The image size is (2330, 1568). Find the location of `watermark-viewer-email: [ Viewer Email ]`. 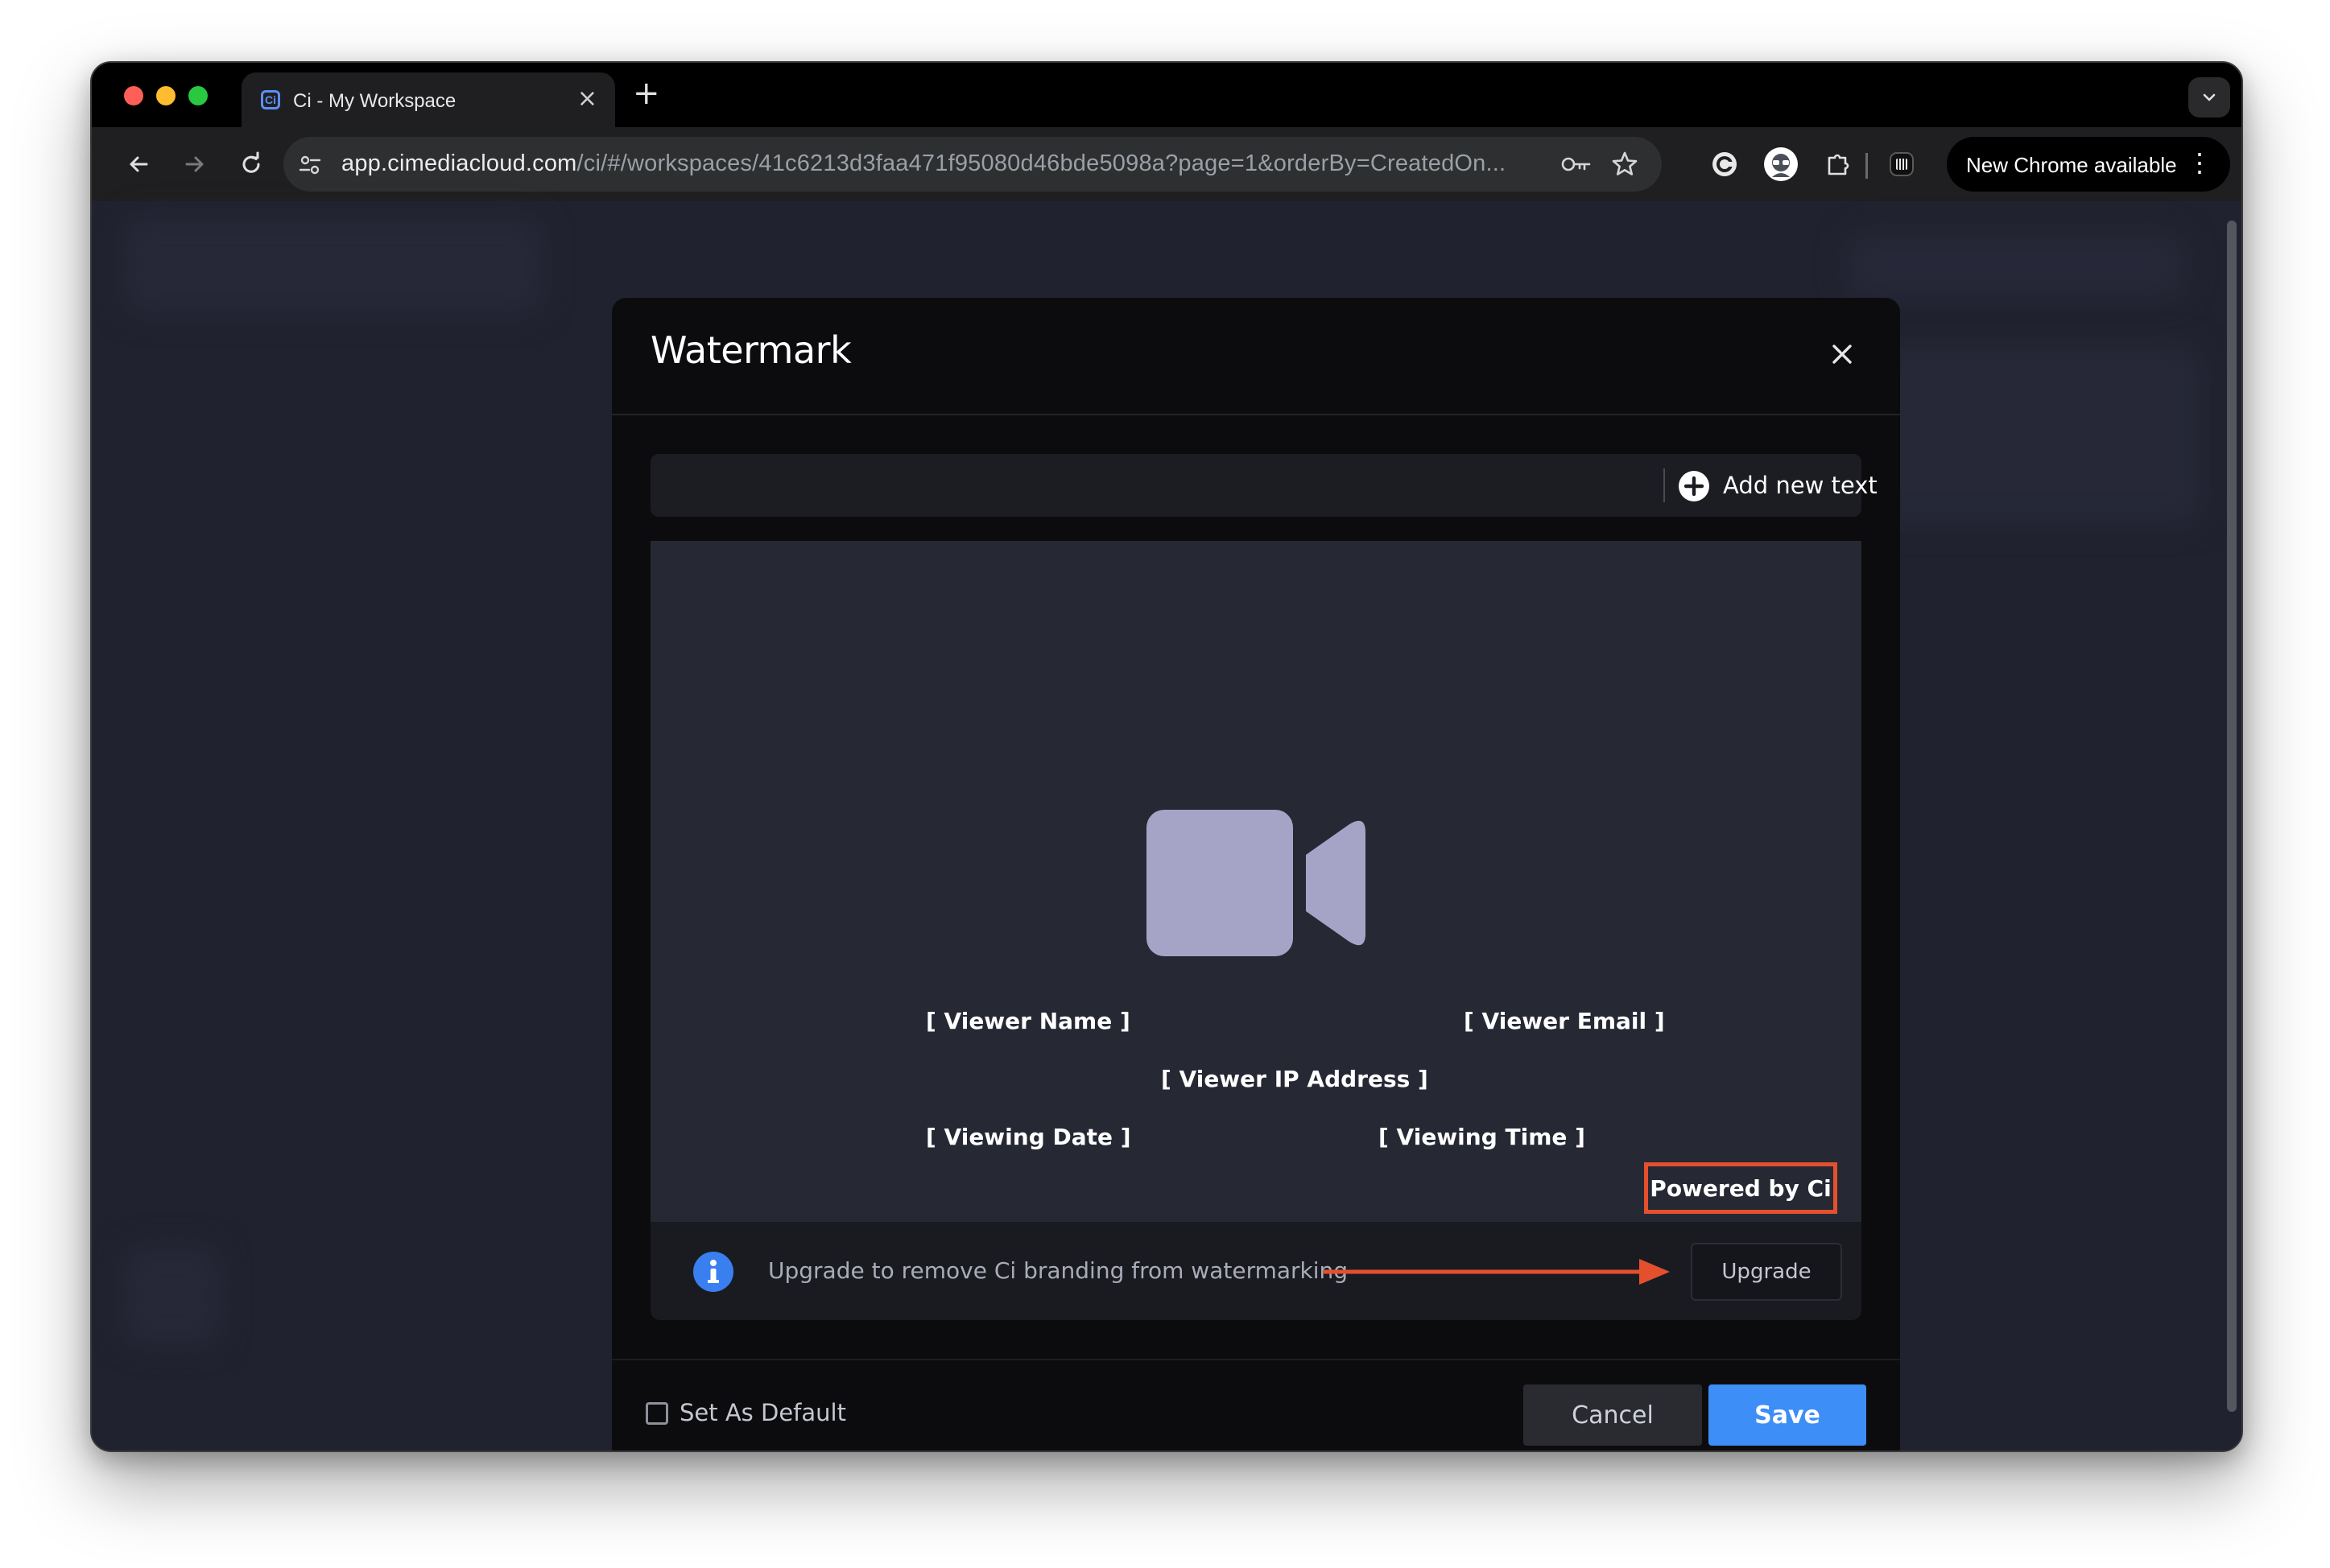

watermark-viewer-email: [ Viewer Email ] is located at coordinates (1565, 1021).